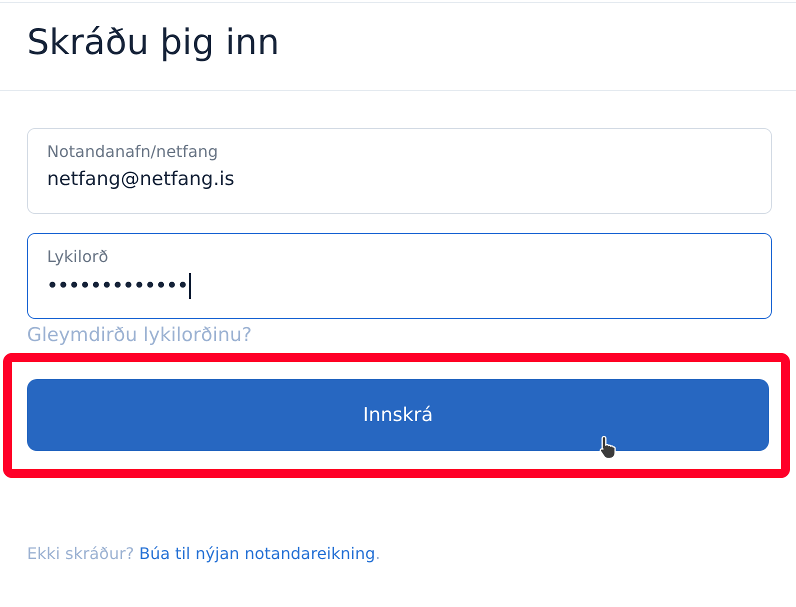 This screenshot has height=607, width=796. What do you see at coordinates (398, 415) in the screenshot?
I see `login-button: Innskrá` at bounding box center [398, 415].